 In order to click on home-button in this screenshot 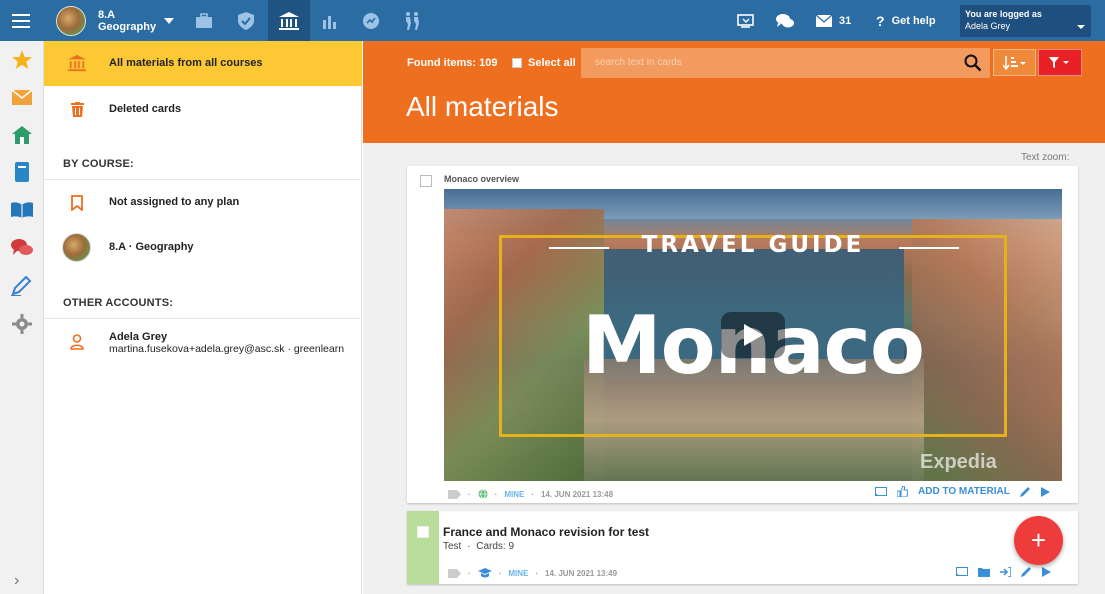, I will do `click(22, 135)`.